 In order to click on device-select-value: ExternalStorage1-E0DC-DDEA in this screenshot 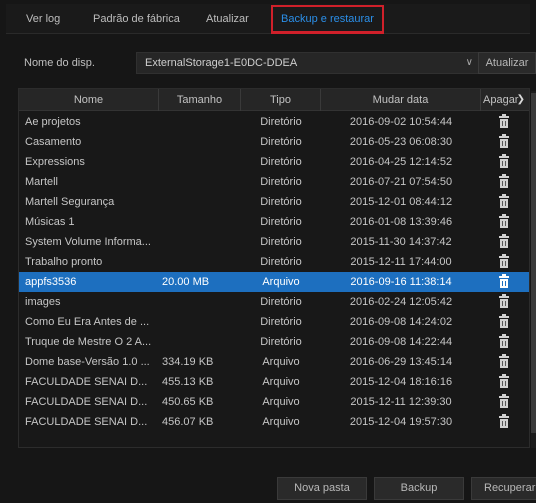, I will do `click(221, 63)`.